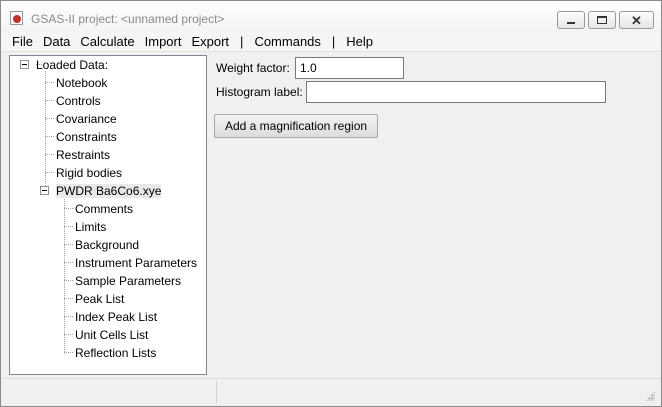  I want to click on tree-item-background: Background, so click(107, 245).